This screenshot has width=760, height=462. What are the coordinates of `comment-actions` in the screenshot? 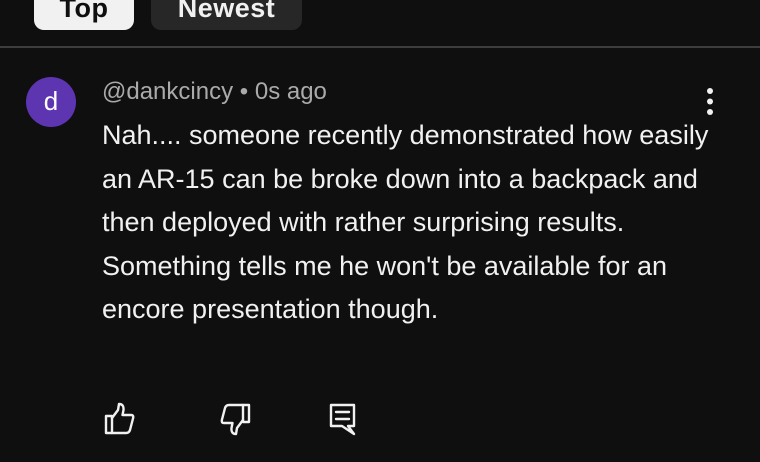 It's located at (380, 420).